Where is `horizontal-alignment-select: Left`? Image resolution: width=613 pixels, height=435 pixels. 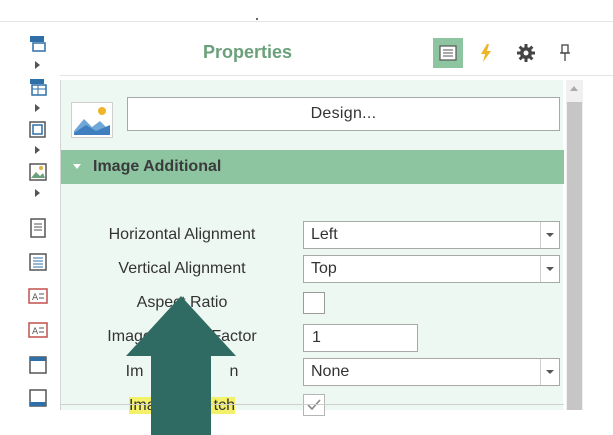
horizontal-alignment-select: Left is located at coordinates (431, 235).